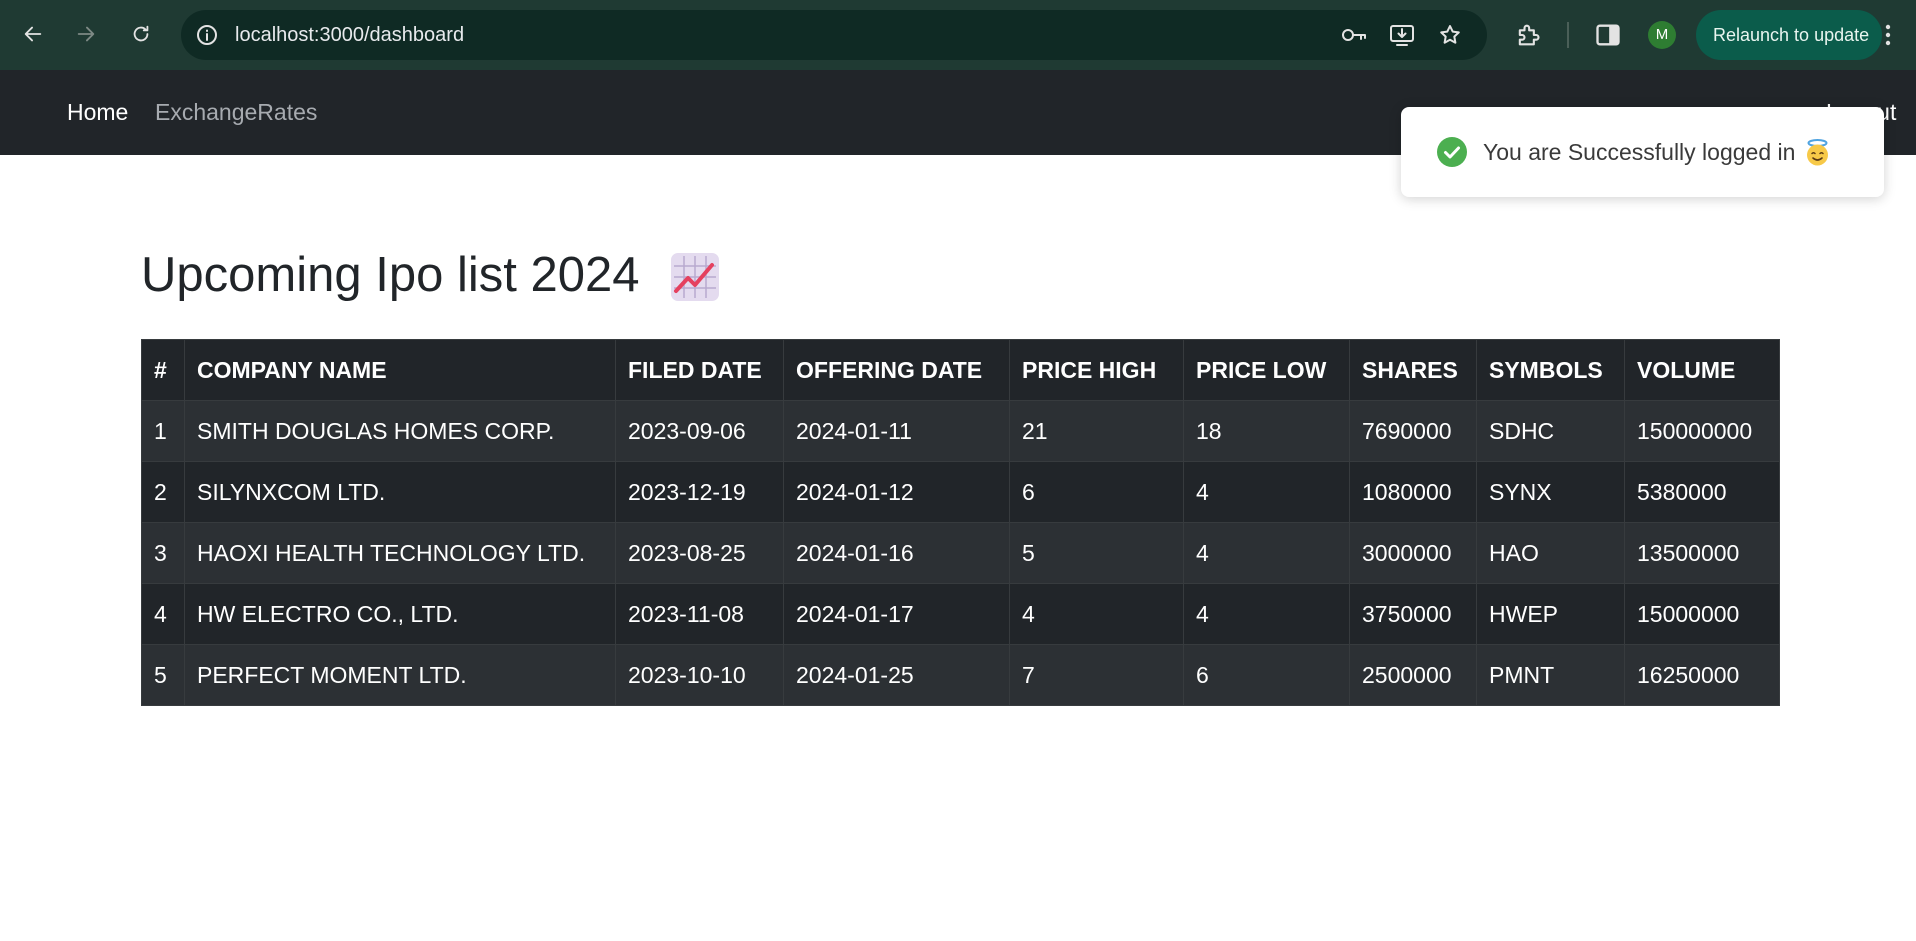 The image size is (1916, 941). I want to click on page-title: Upcoming Ipo list 2024, so click(390, 275).